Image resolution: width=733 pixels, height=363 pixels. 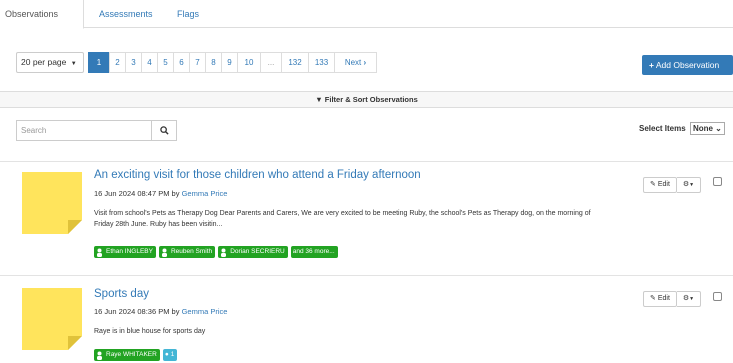 What do you see at coordinates (319, 99) in the screenshot?
I see `filter-icon: ▼` at bounding box center [319, 99].